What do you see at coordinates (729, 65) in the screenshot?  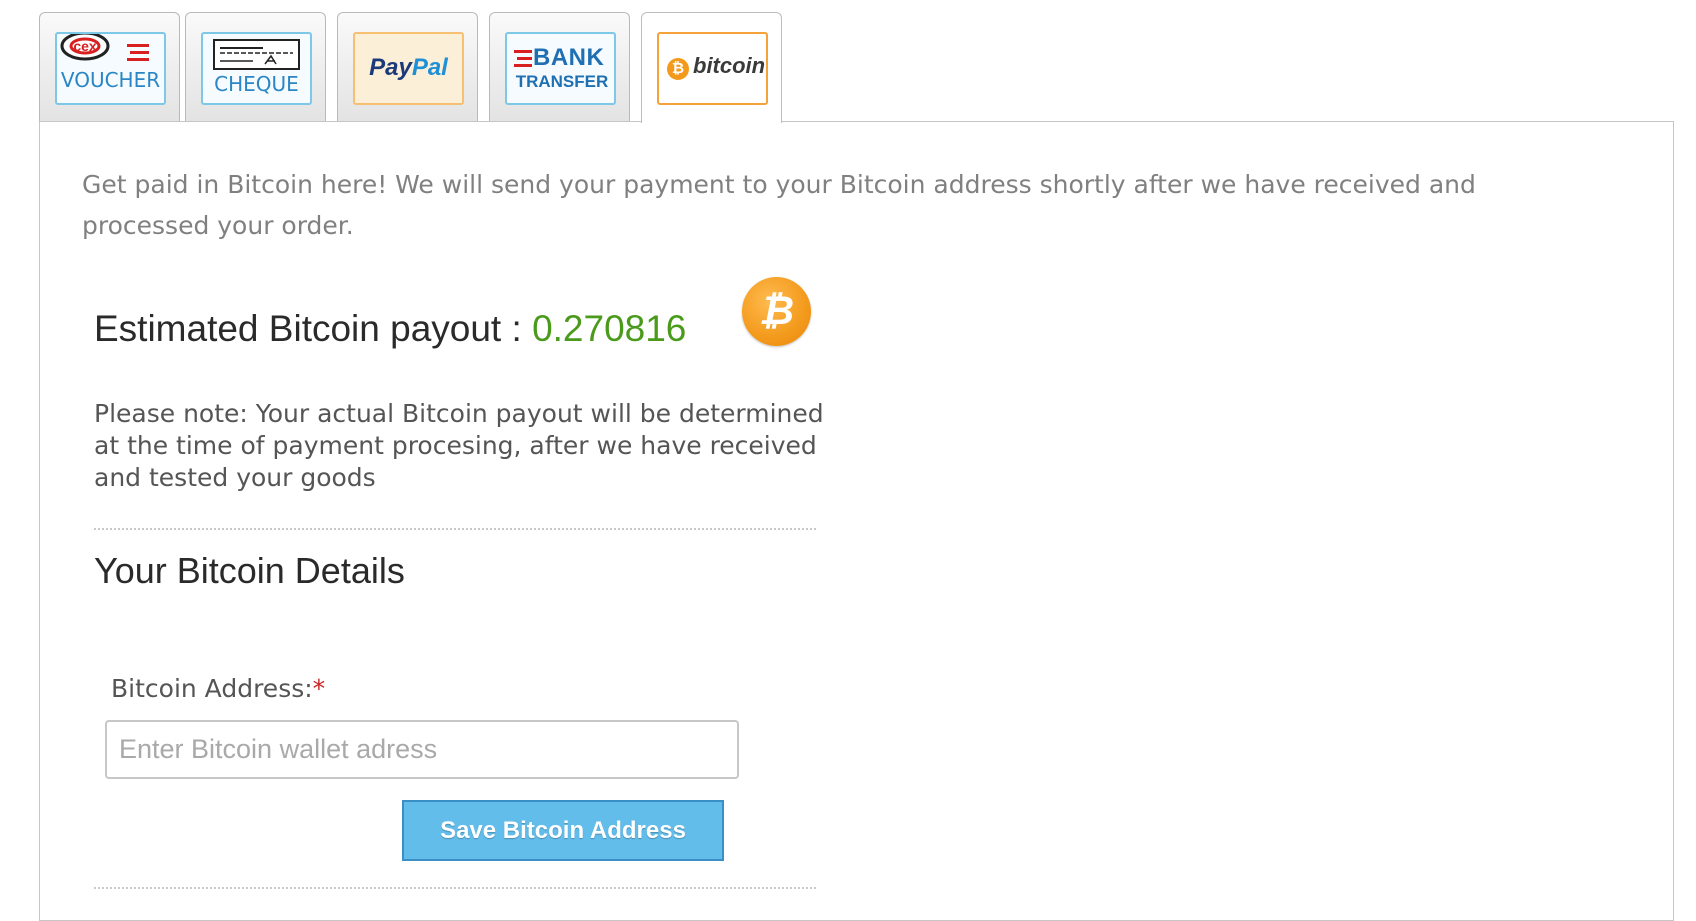 I see `bitcoin-wordmark: bitcoin` at bounding box center [729, 65].